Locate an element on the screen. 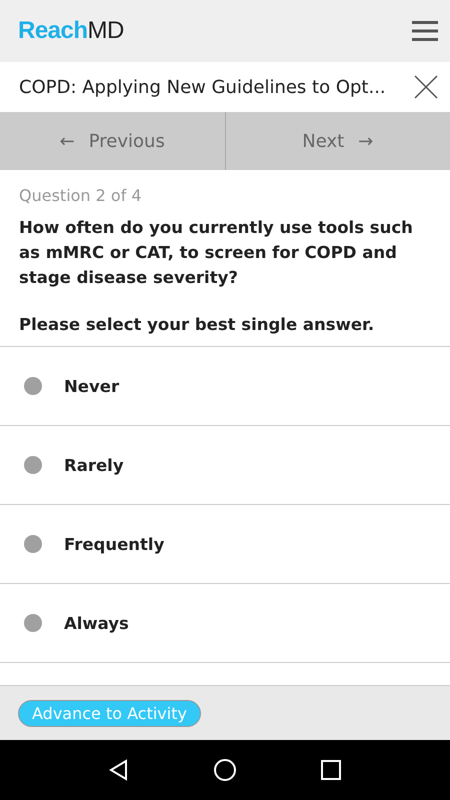 The width and height of the screenshot is (450, 800). answer-option: Rarely is located at coordinates (225, 465).